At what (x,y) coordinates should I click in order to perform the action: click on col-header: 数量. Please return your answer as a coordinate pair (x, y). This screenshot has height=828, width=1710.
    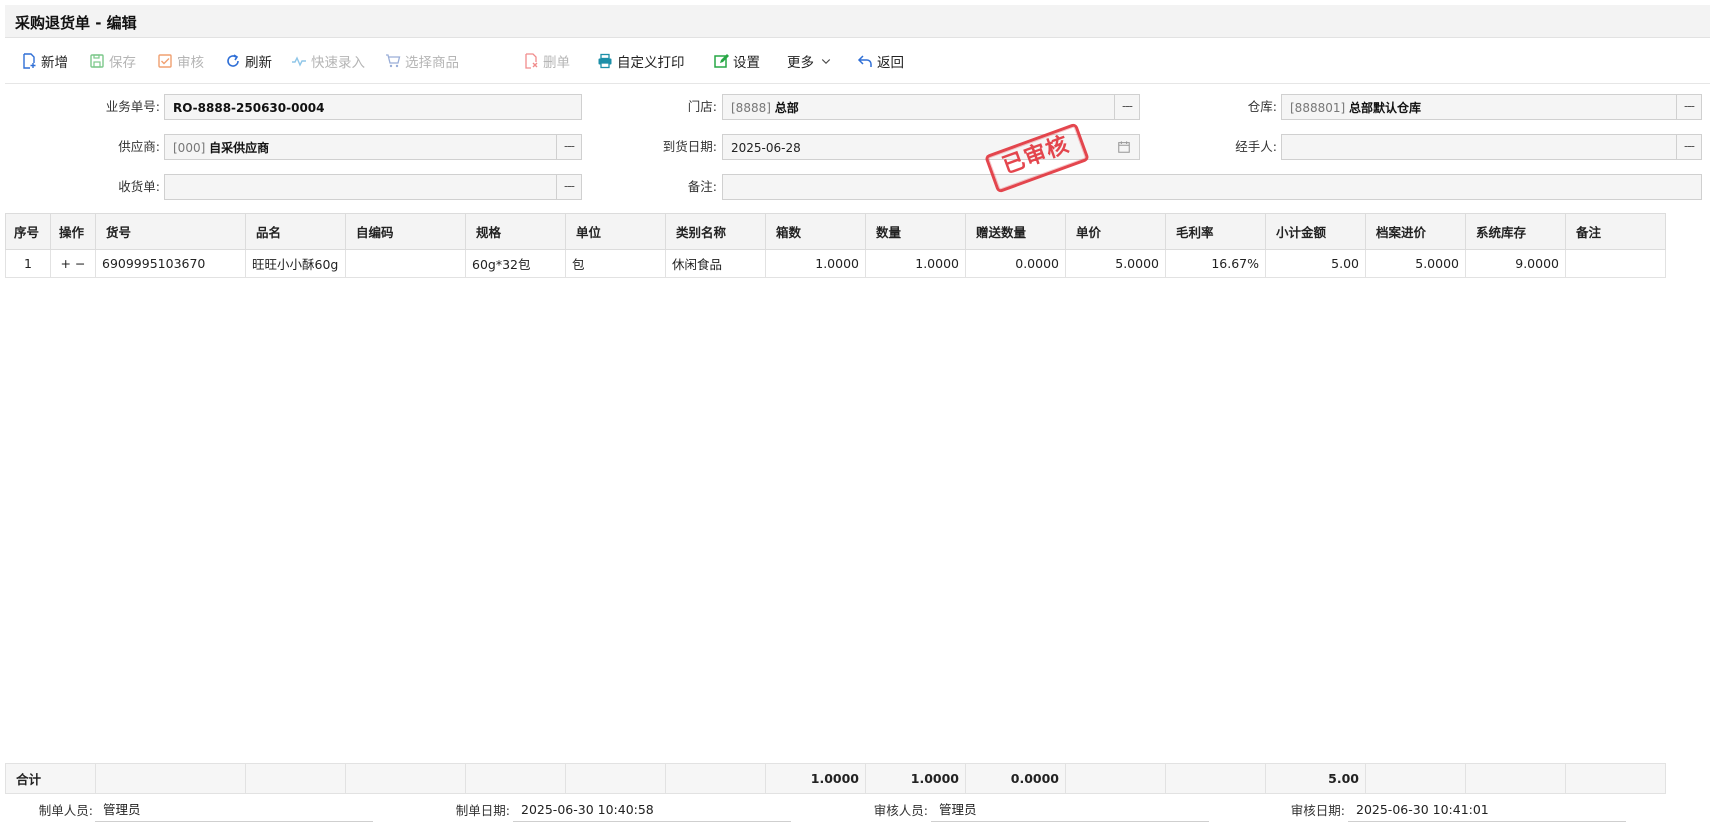
    Looking at the image, I should click on (915, 231).